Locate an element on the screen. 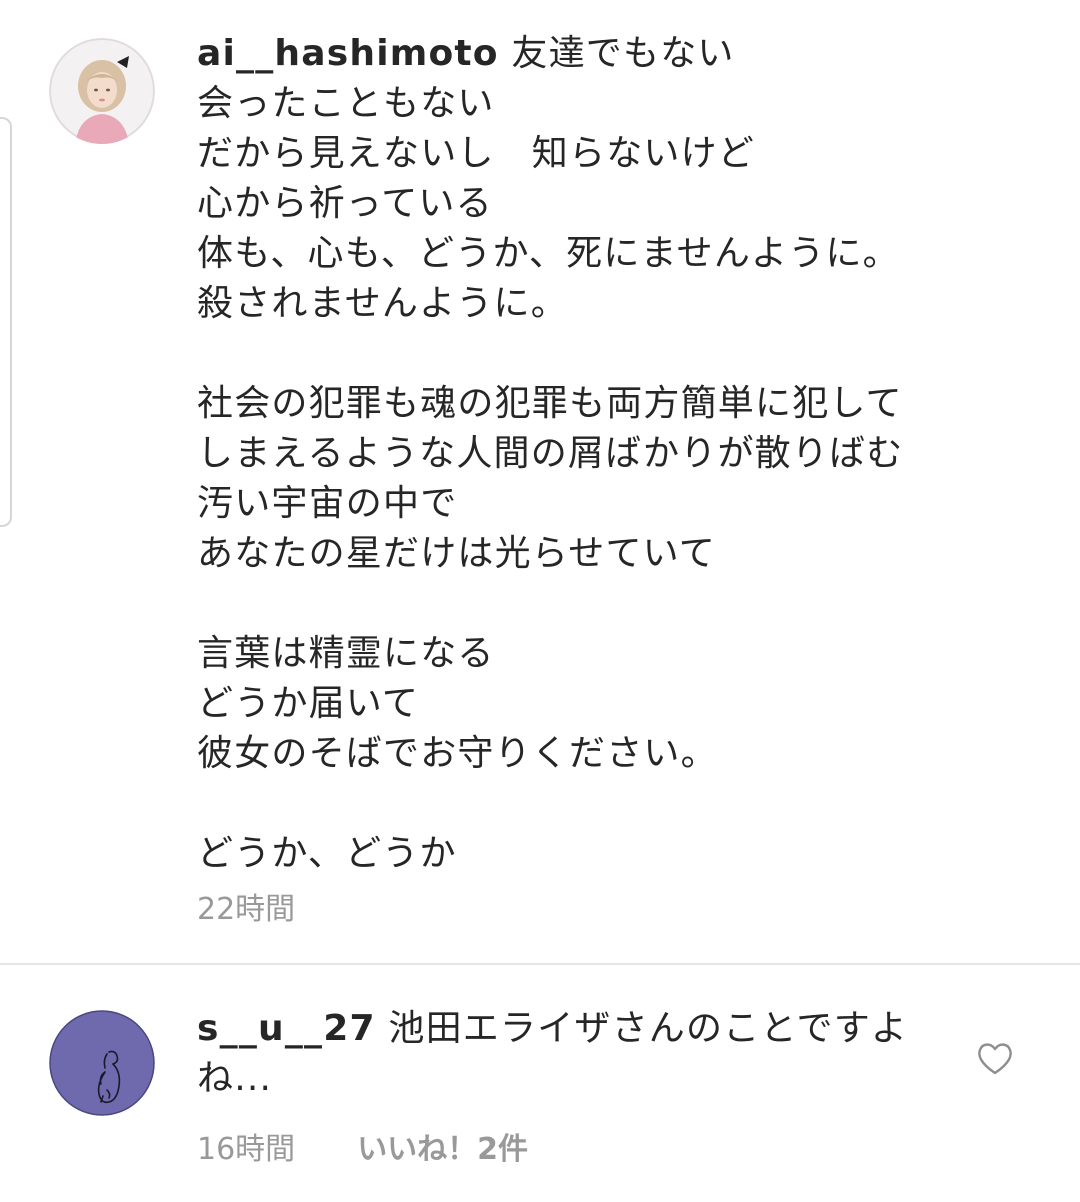  heart-outline-icon is located at coordinates (995, 1059).